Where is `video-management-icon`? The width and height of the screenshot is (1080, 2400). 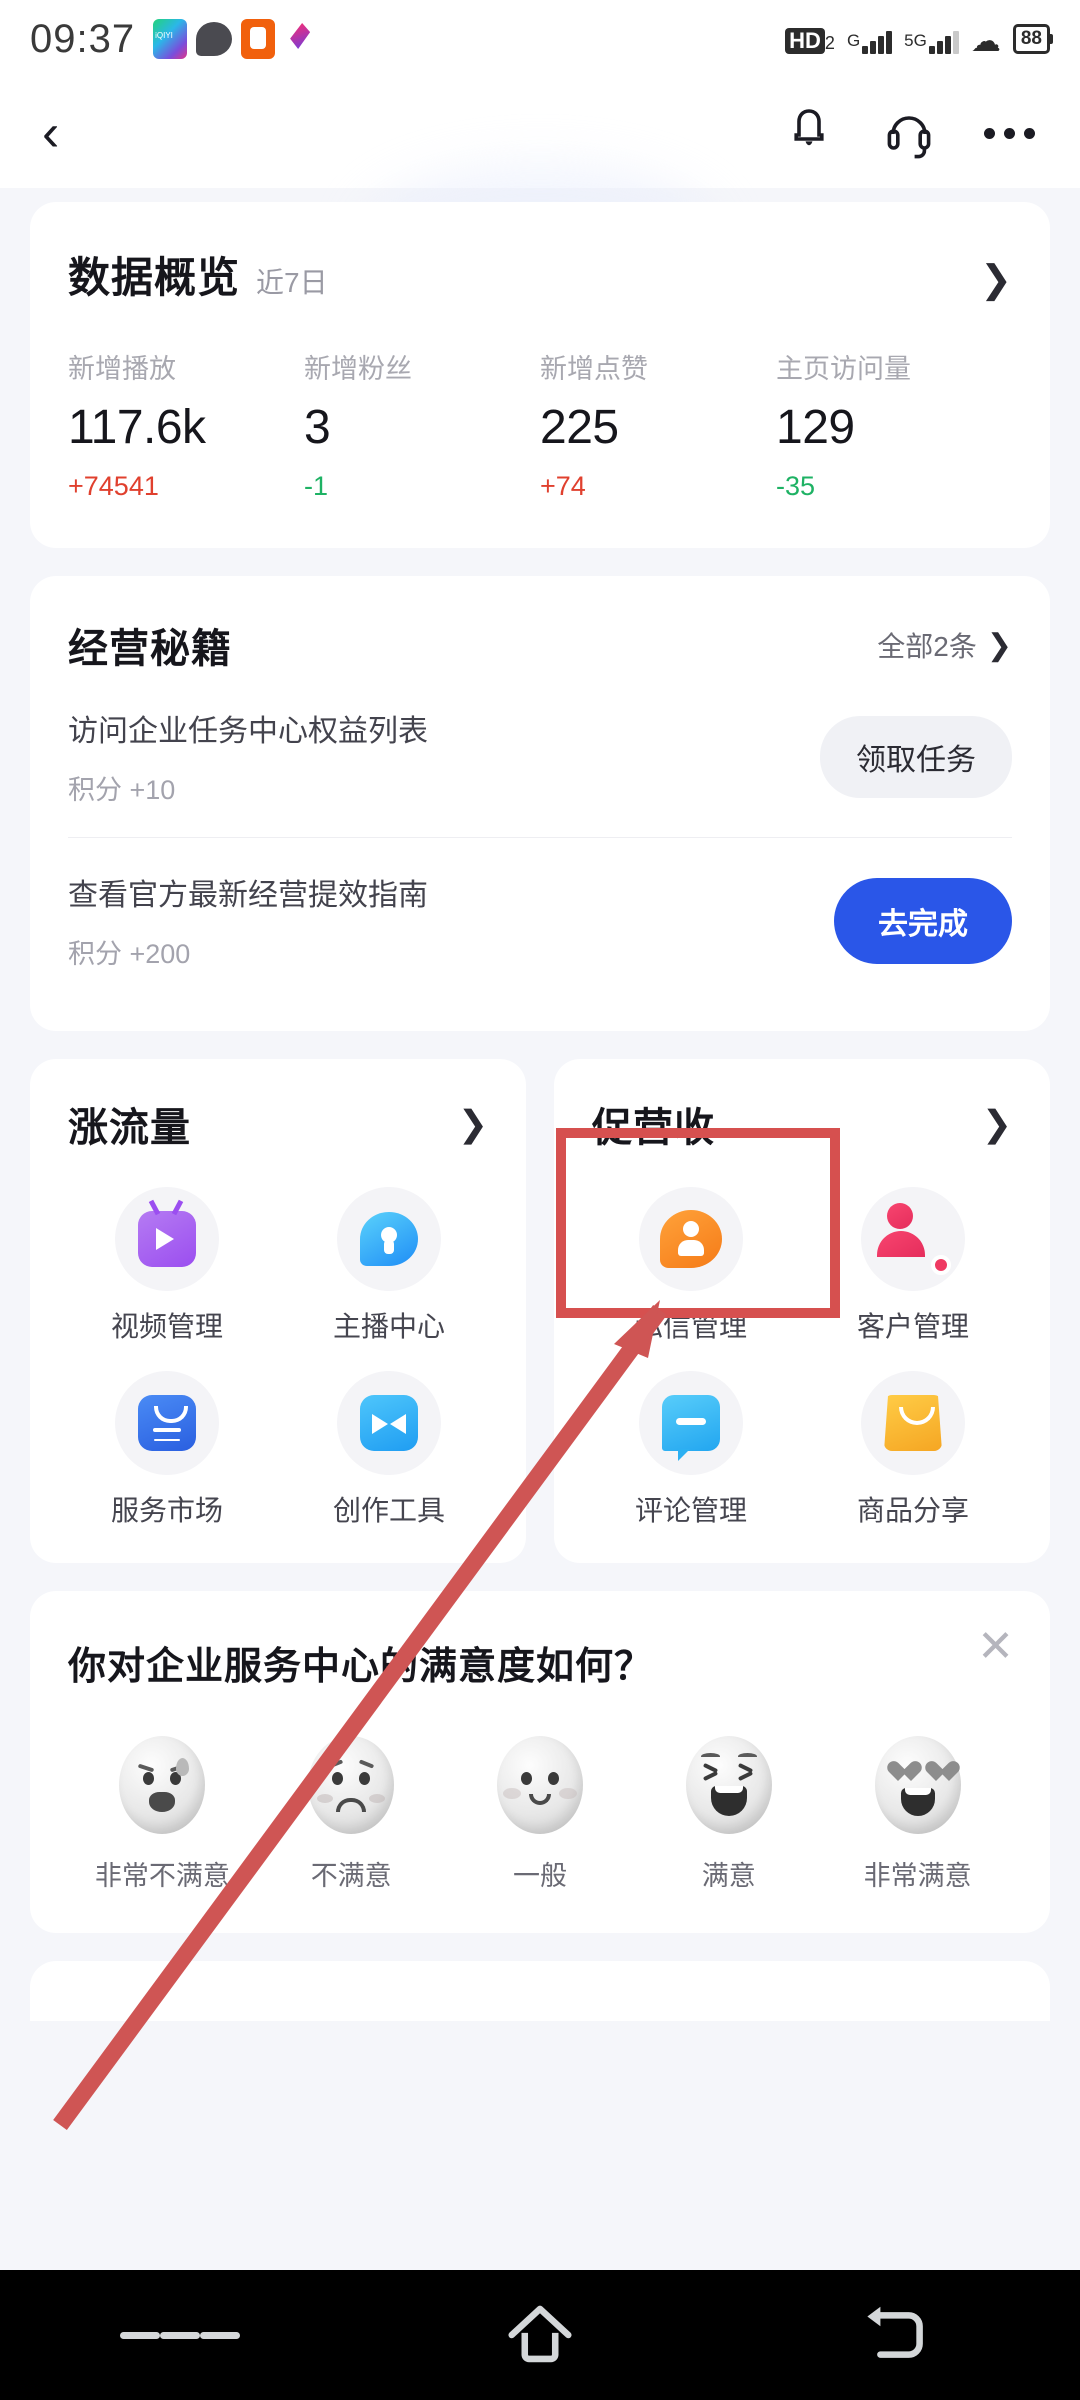 video-management-icon is located at coordinates (167, 1239).